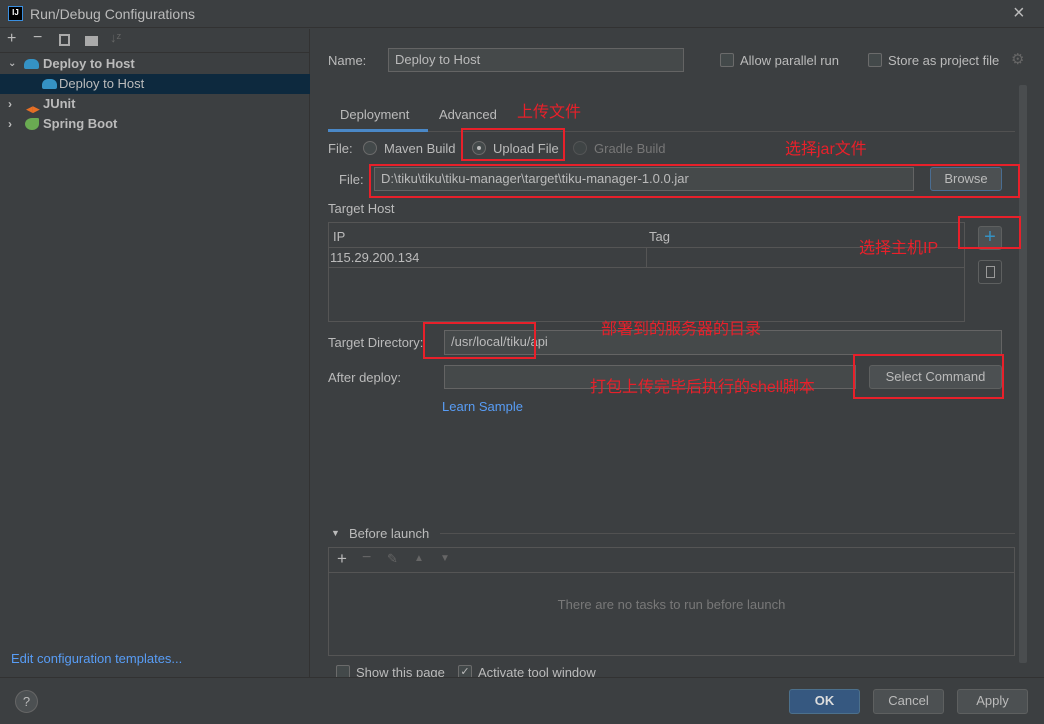  What do you see at coordinates (1023, 374) in the screenshot?
I see `scrollbar` at bounding box center [1023, 374].